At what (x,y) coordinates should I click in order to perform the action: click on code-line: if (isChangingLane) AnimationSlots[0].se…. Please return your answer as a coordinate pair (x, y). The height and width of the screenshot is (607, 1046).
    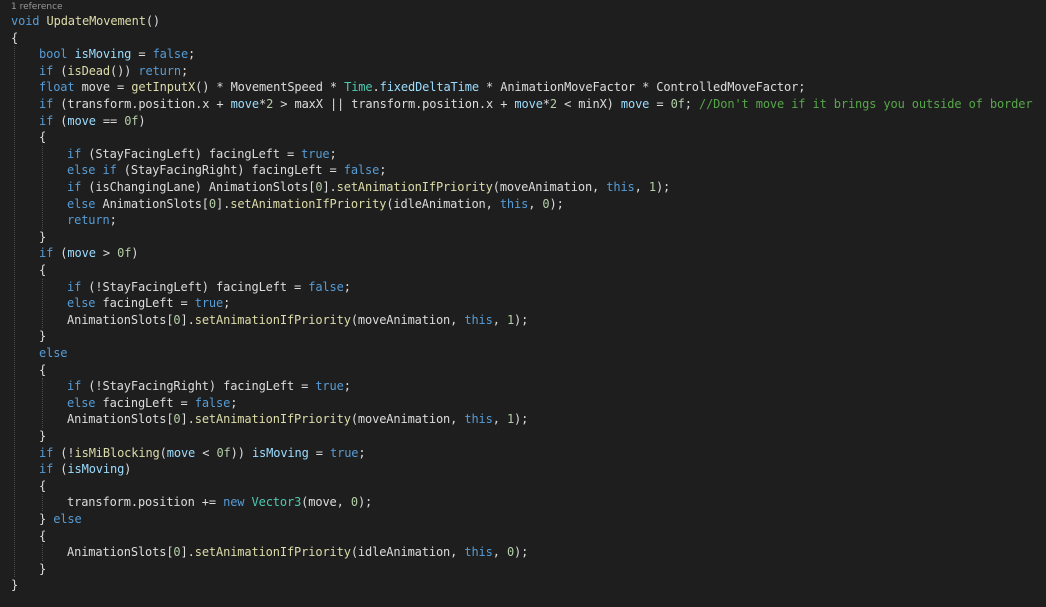
    Looking at the image, I should click on (523, 187).